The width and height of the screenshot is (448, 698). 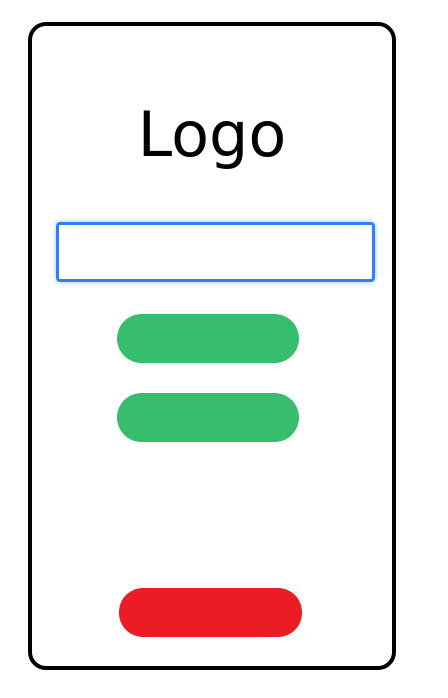 I want to click on secondary-green-button, so click(x=208, y=417).